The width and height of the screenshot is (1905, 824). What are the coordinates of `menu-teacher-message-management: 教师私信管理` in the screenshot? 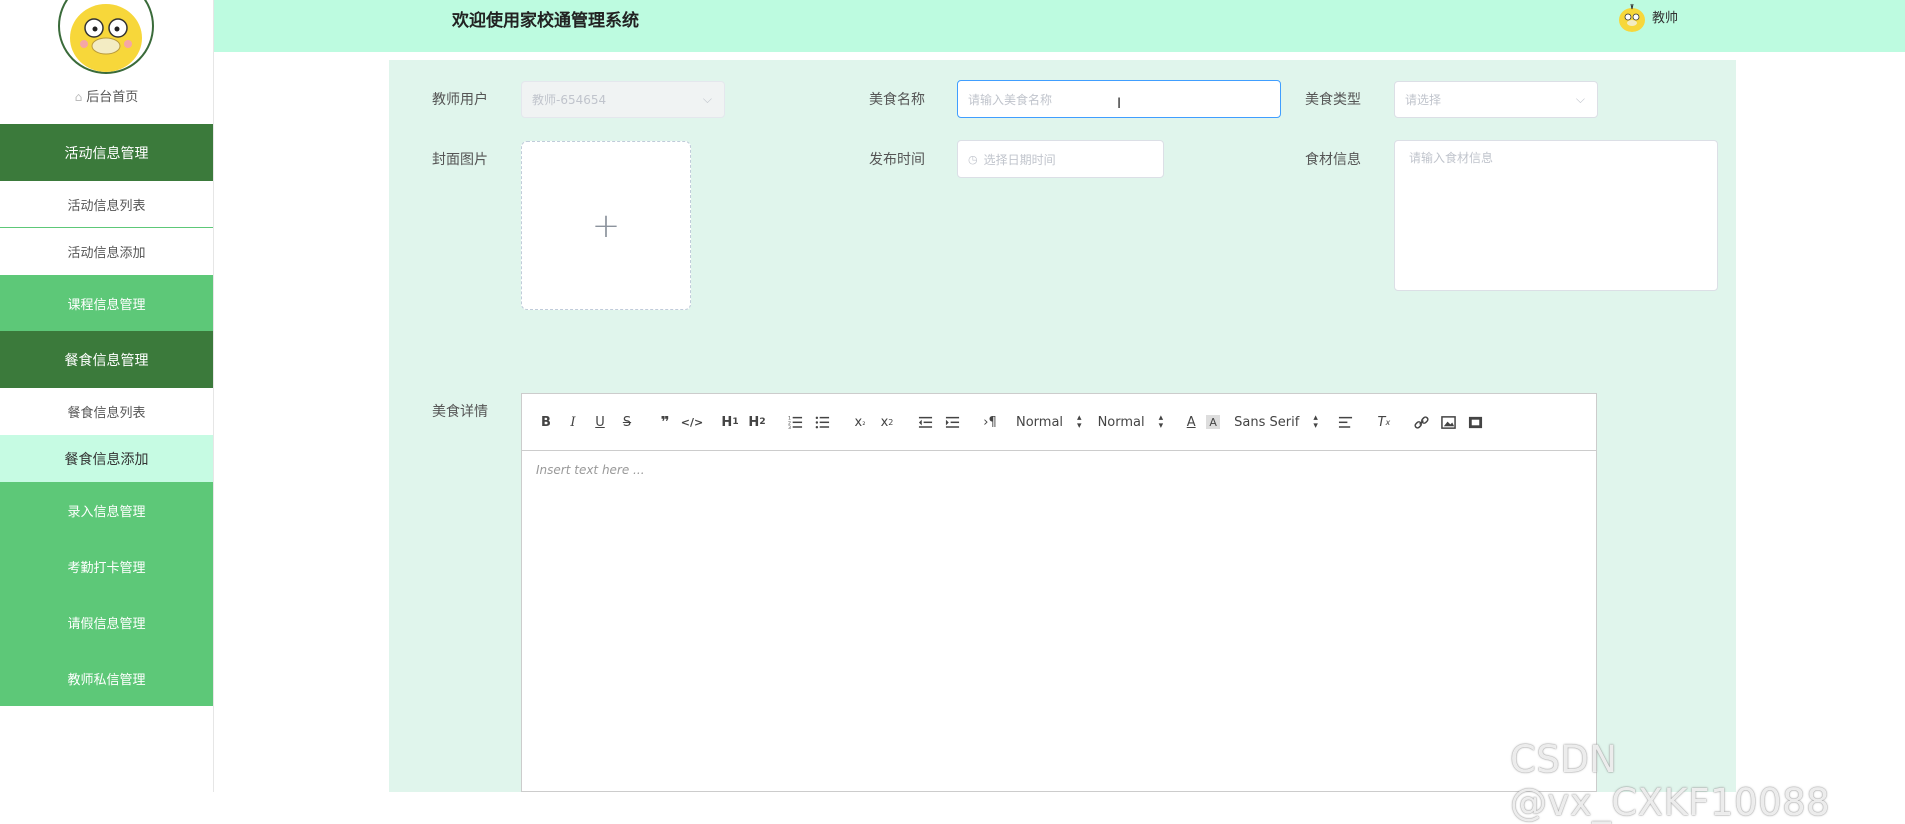 It's located at (106, 678).